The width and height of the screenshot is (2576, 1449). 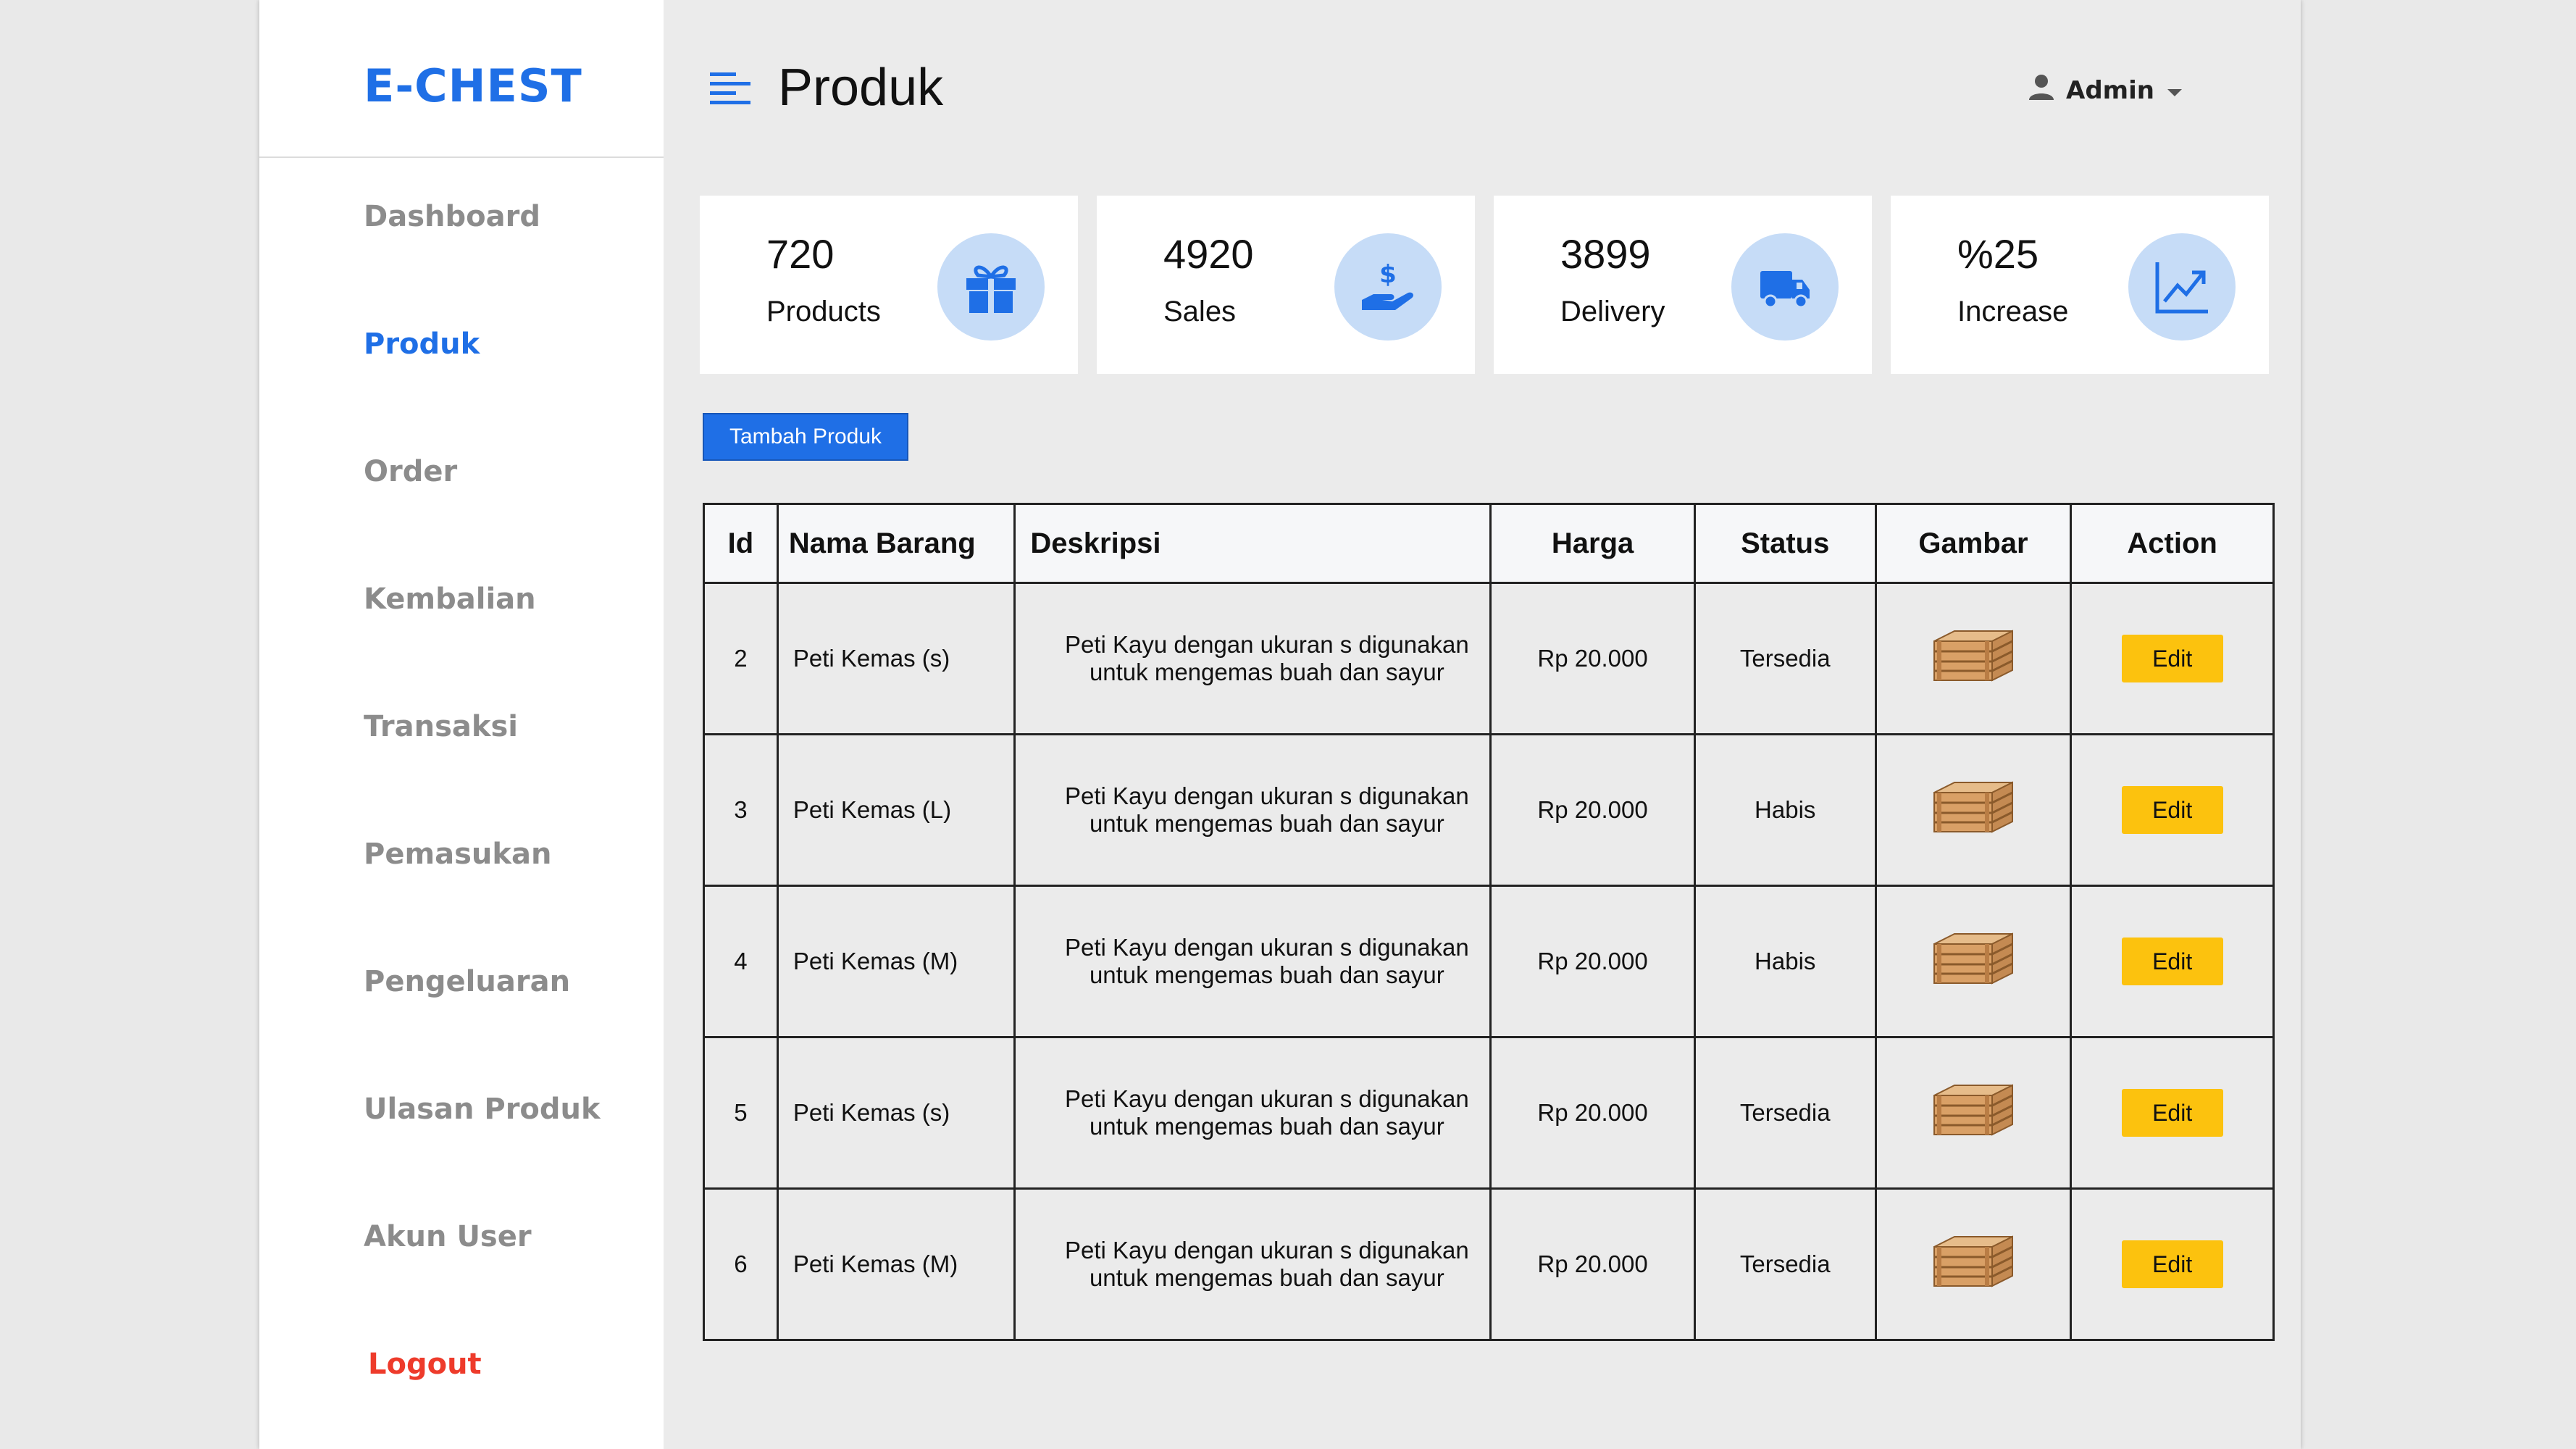 What do you see at coordinates (1612, 312) in the screenshot?
I see `stat-label: Delivery` at bounding box center [1612, 312].